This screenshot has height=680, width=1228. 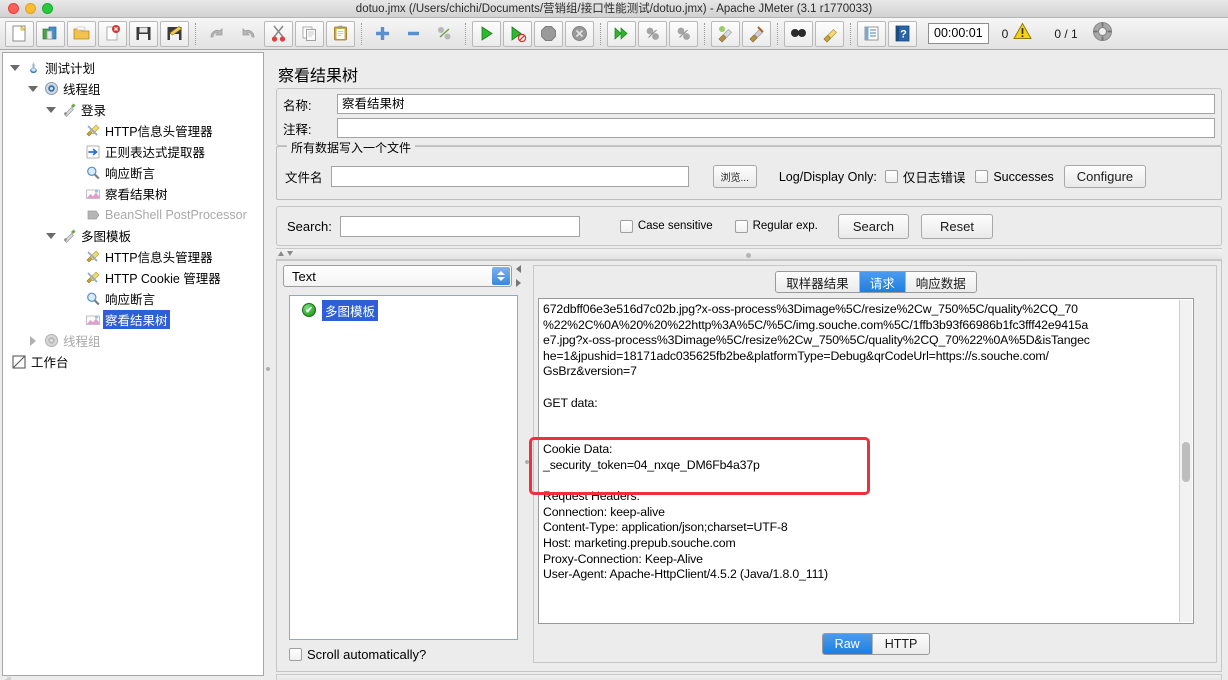 What do you see at coordinates (133, 67) in the screenshot?
I see `tree-node-test-plan: 测试计划` at bounding box center [133, 67].